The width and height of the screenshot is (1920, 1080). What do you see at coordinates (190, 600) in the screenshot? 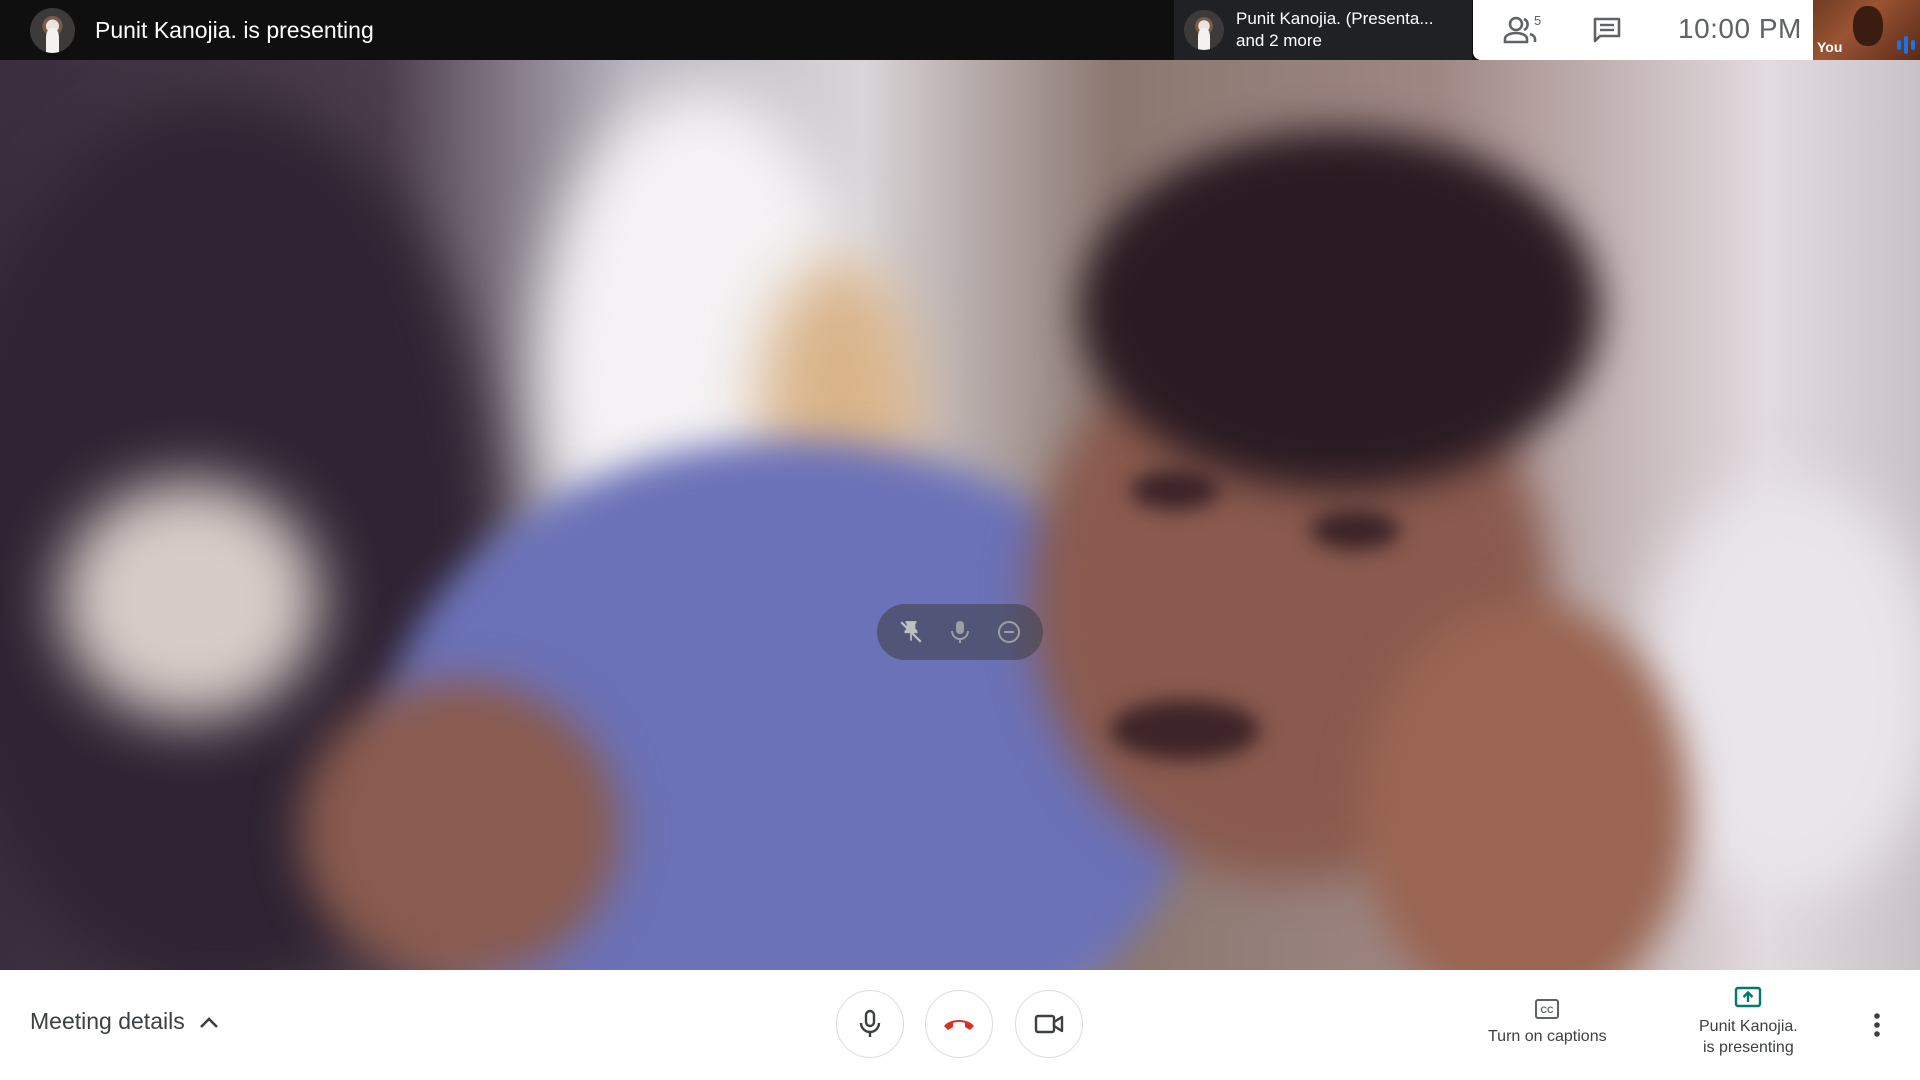
I see `bg-object` at bounding box center [190, 600].